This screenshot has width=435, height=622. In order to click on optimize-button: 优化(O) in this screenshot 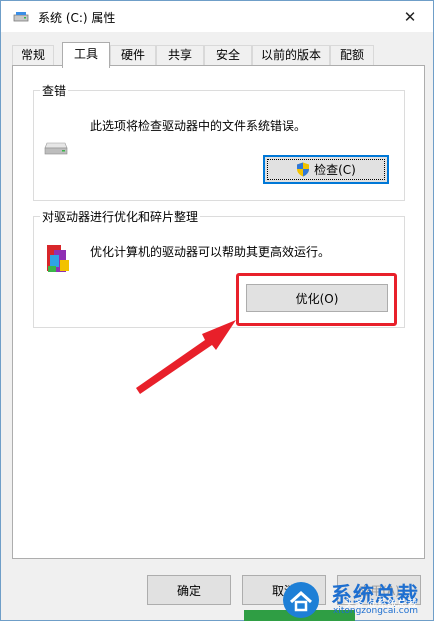, I will do `click(317, 298)`.